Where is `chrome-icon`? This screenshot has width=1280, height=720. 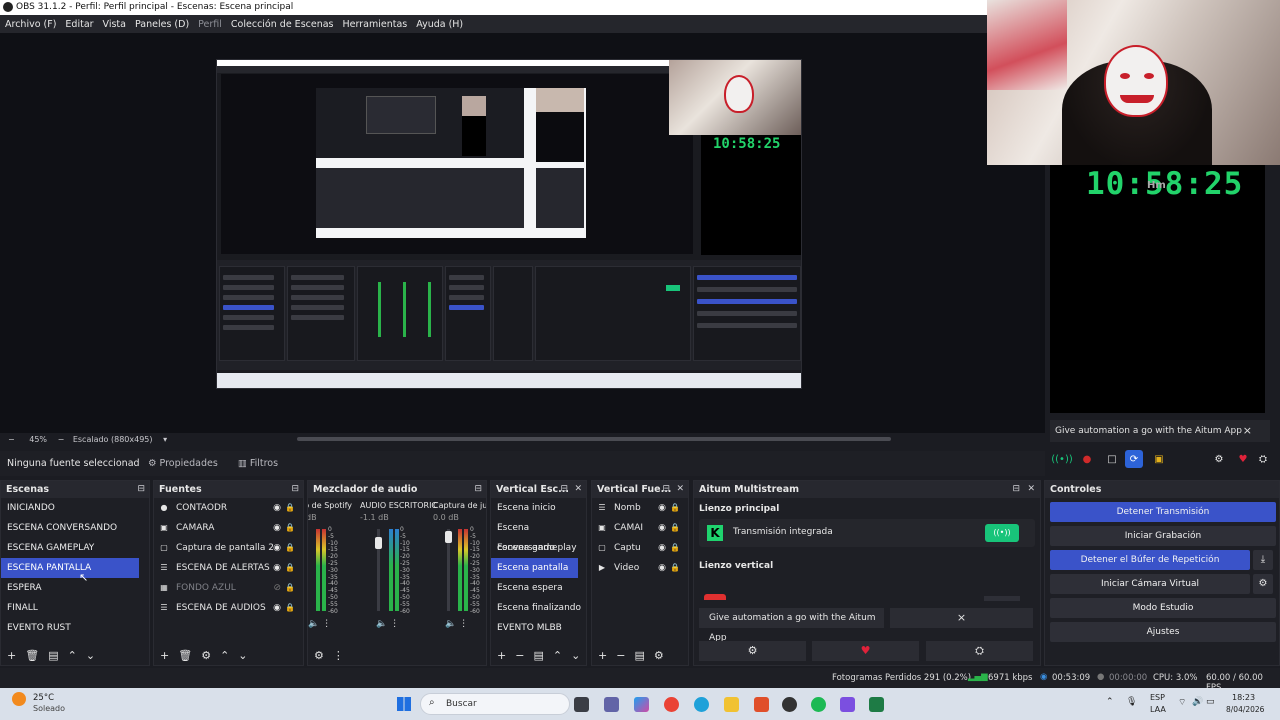
chrome-icon is located at coordinates (671, 704).